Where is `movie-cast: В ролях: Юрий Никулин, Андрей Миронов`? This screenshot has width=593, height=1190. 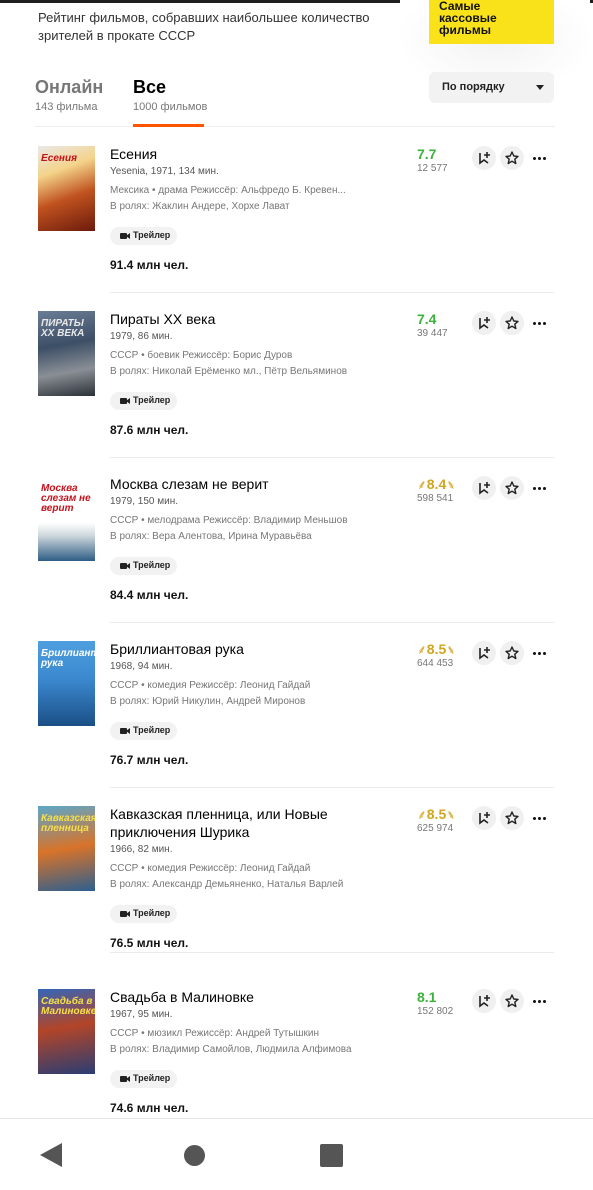 movie-cast: В ролях: Юрий Никулин, Андрей Миронов is located at coordinates (208, 701).